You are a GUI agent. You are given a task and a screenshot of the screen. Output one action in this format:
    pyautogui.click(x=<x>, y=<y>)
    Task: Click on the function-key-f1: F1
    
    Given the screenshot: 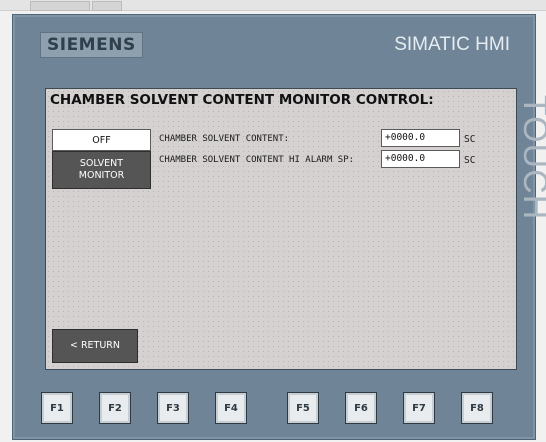 What is the action you would take?
    pyautogui.click(x=57, y=408)
    